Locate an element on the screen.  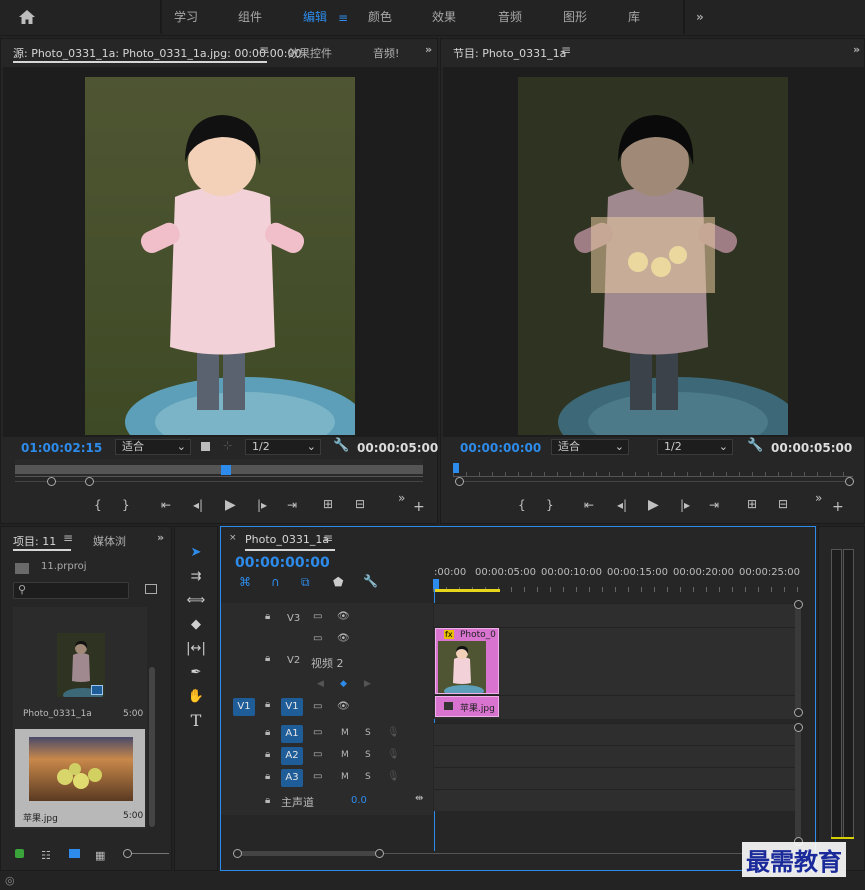
settings-square-icon is located at coordinates (205, 446).